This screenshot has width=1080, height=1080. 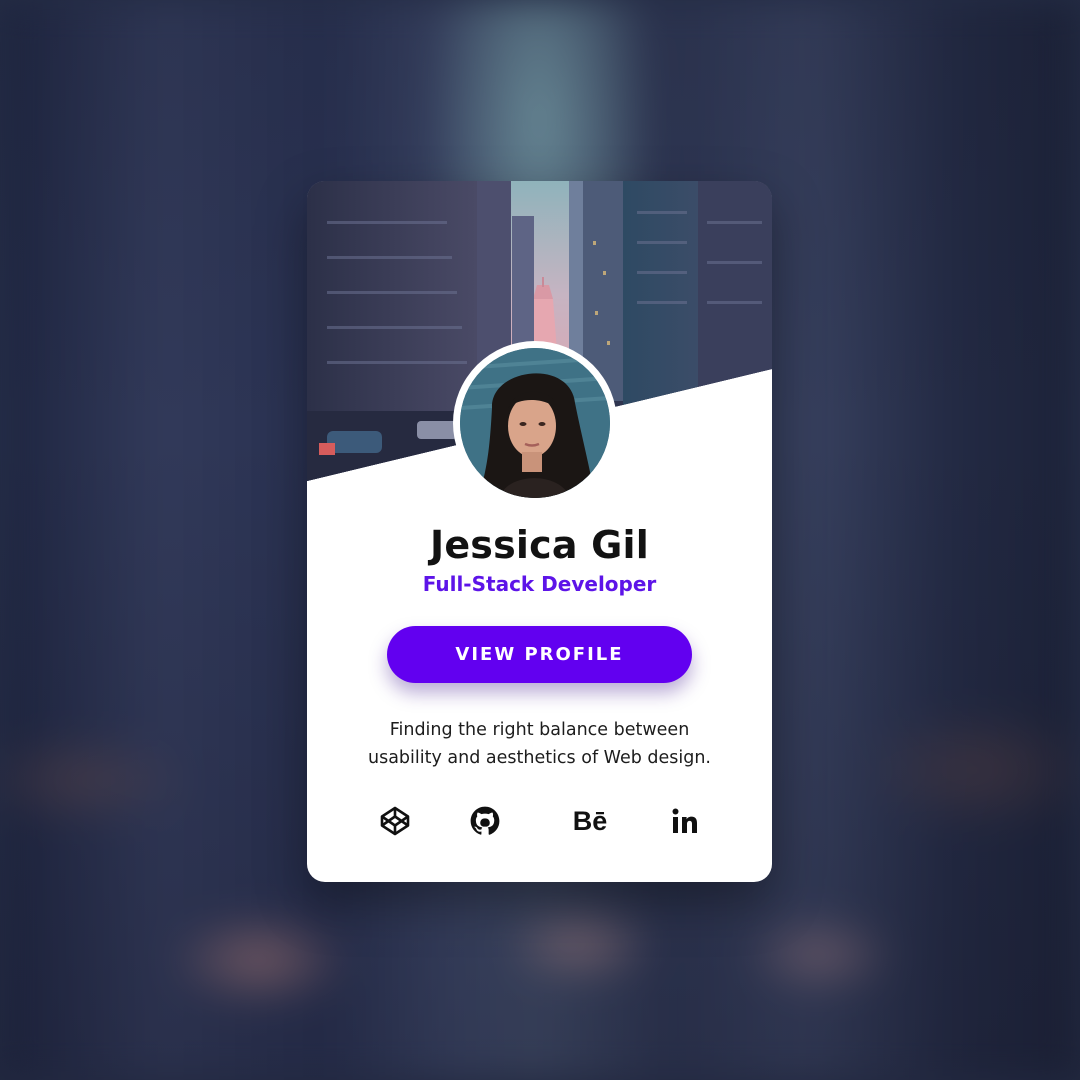 I want to click on linkedin-link, so click(x=685, y=821).